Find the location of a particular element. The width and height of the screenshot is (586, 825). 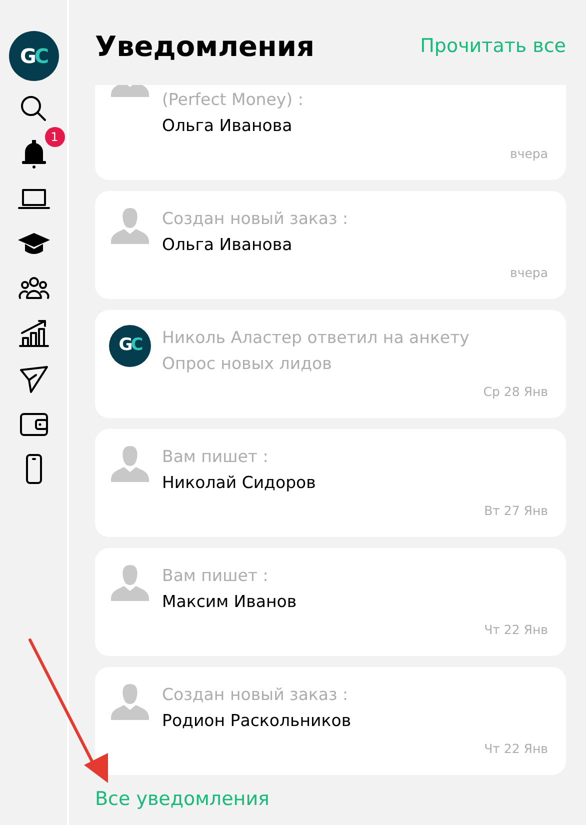

notification-text: (Perfect Money) : is located at coordinates (233, 100).